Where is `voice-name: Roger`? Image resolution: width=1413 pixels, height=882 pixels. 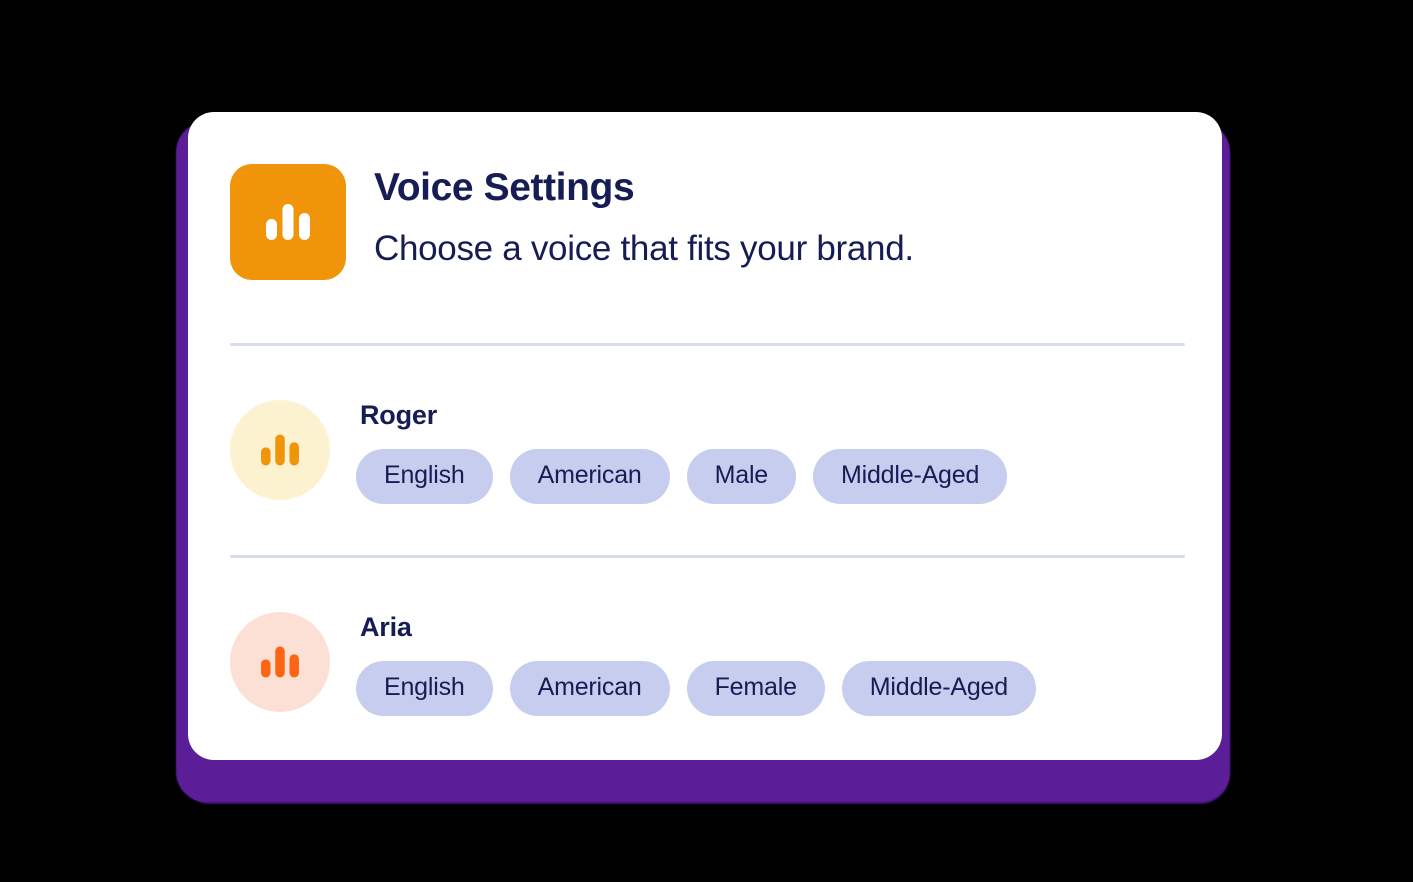 voice-name: Roger is located at coordinates (399, 415).